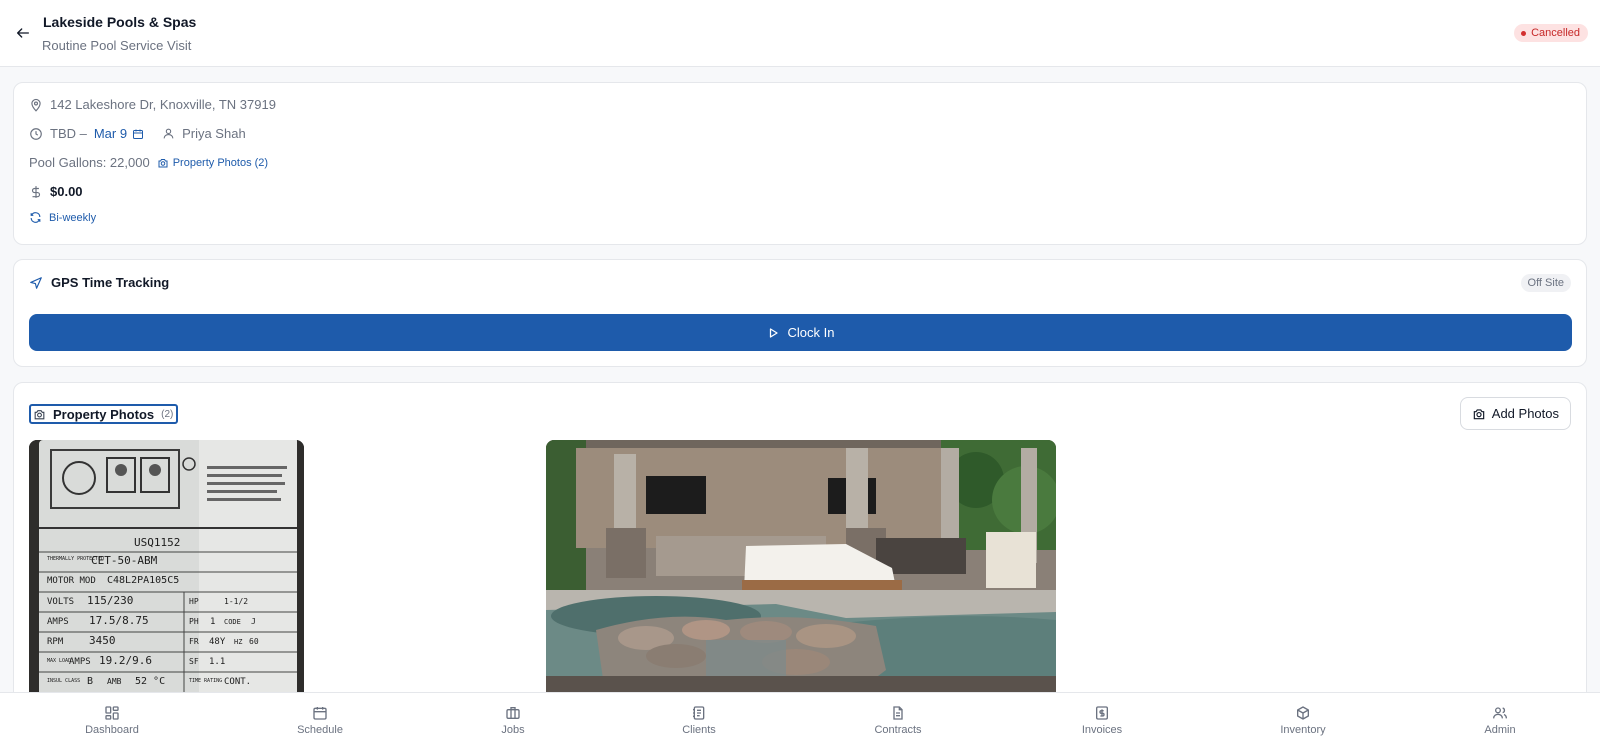  I want to click on plate-insul-label: INSUL CLASS, so click(63, 681).